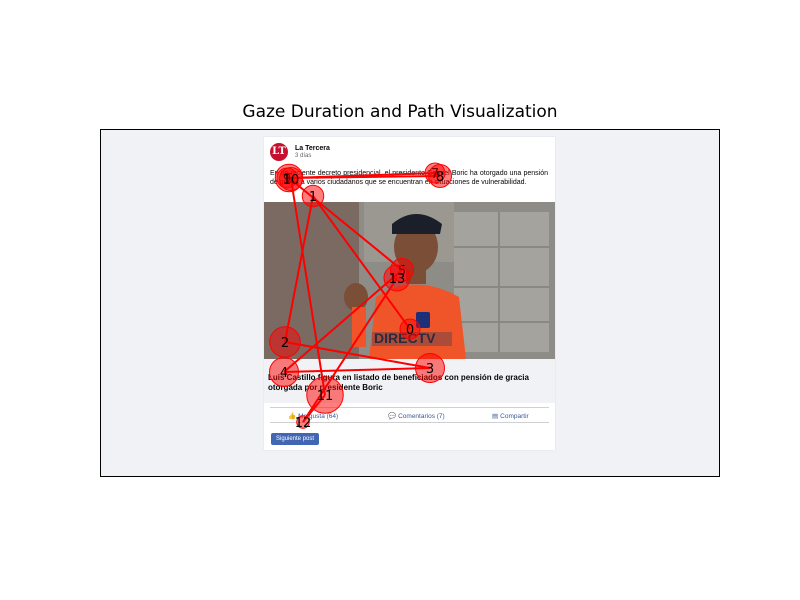  What do you see at coordinates (291, 180) in the screenshot?
I see `gaze-fixation-label: 10` at bounding box center [291, 180].